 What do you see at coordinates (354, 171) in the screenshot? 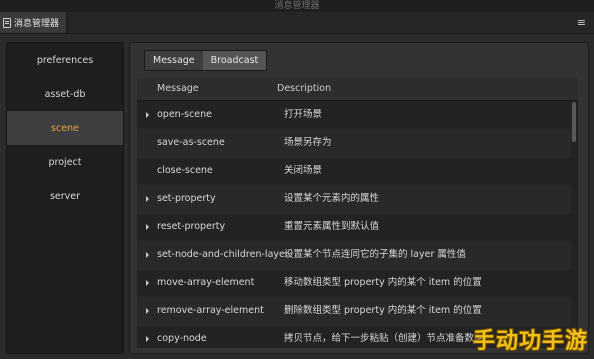
I see `table-row: close-scene 关闭场景` at bounding box center [354, 171].